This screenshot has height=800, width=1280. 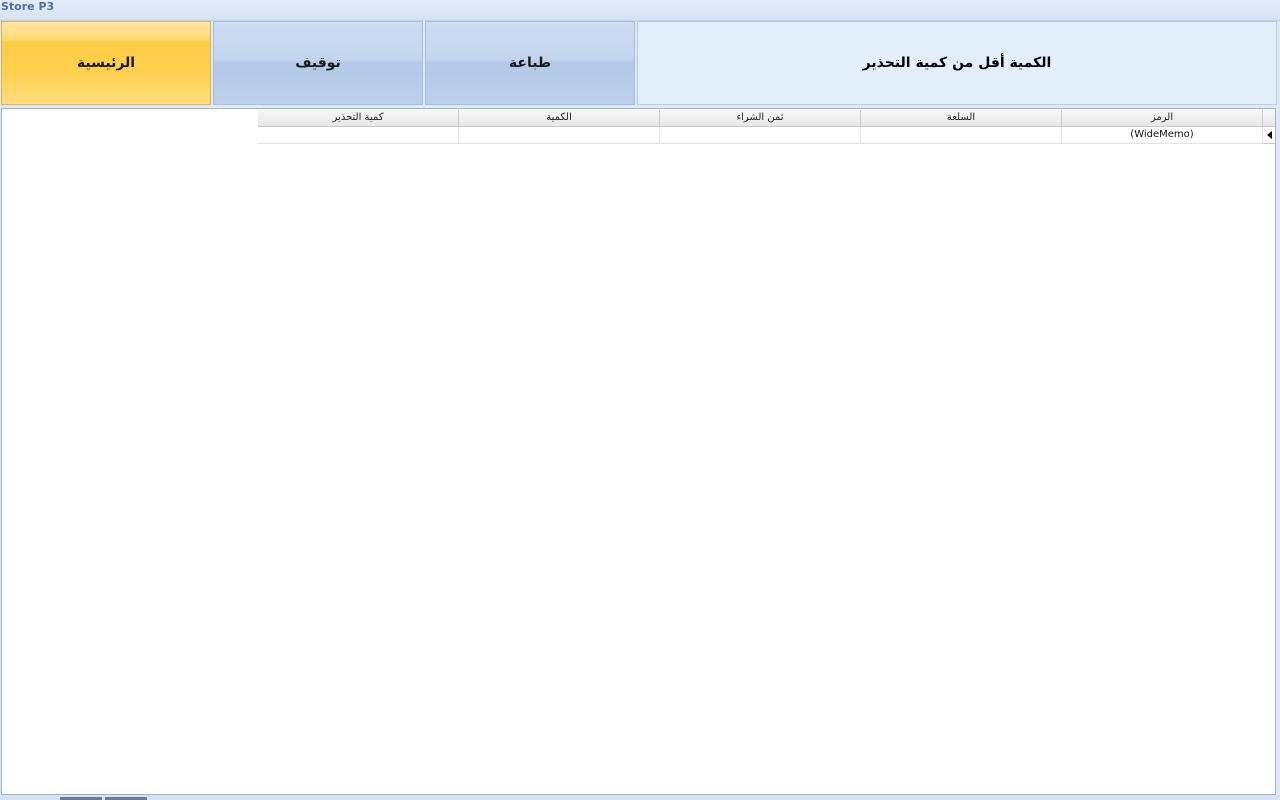 What do you see at coordinates (961, 118) in the screenshot?
I see `column-header-item: السلعة` at bounding box center [961, 118].